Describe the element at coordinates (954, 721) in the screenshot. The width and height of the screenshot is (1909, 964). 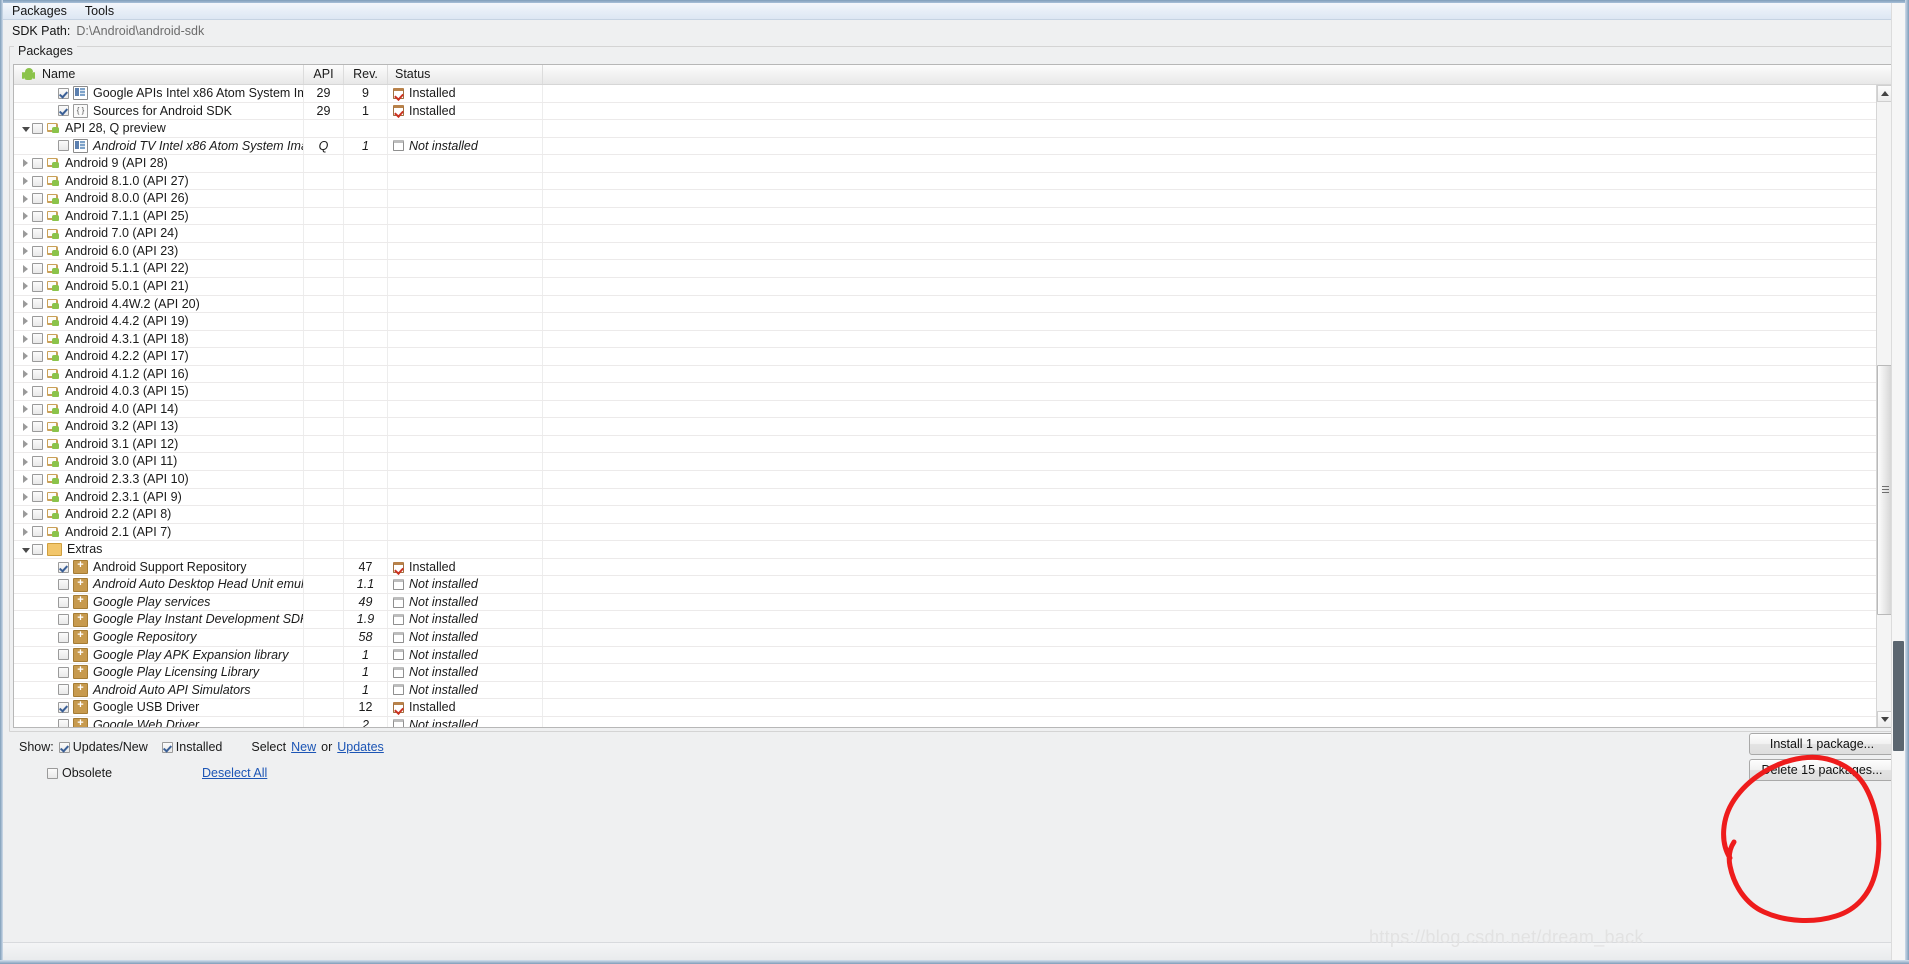
I see `table-row: Google Web Driver 2 Not installed` at that location.